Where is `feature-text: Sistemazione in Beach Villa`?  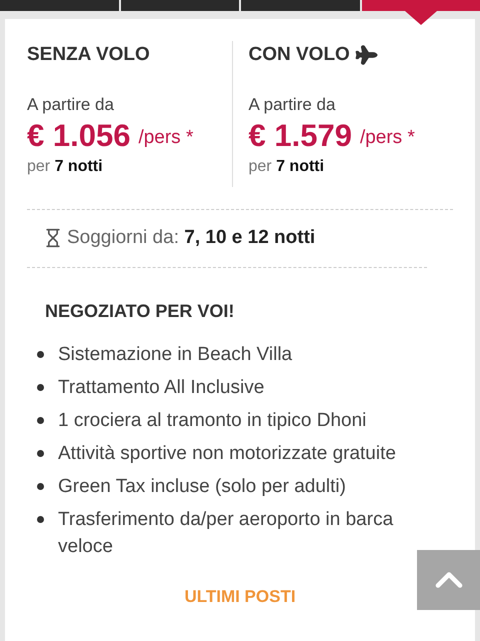 feature-text: Sistemazione in Beach Villa is located at coordinates (175, 354).